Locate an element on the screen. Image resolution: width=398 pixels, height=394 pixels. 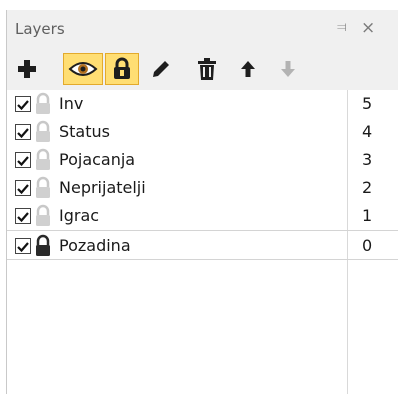
layer-index: 0 is located at coordinates (367, 245).